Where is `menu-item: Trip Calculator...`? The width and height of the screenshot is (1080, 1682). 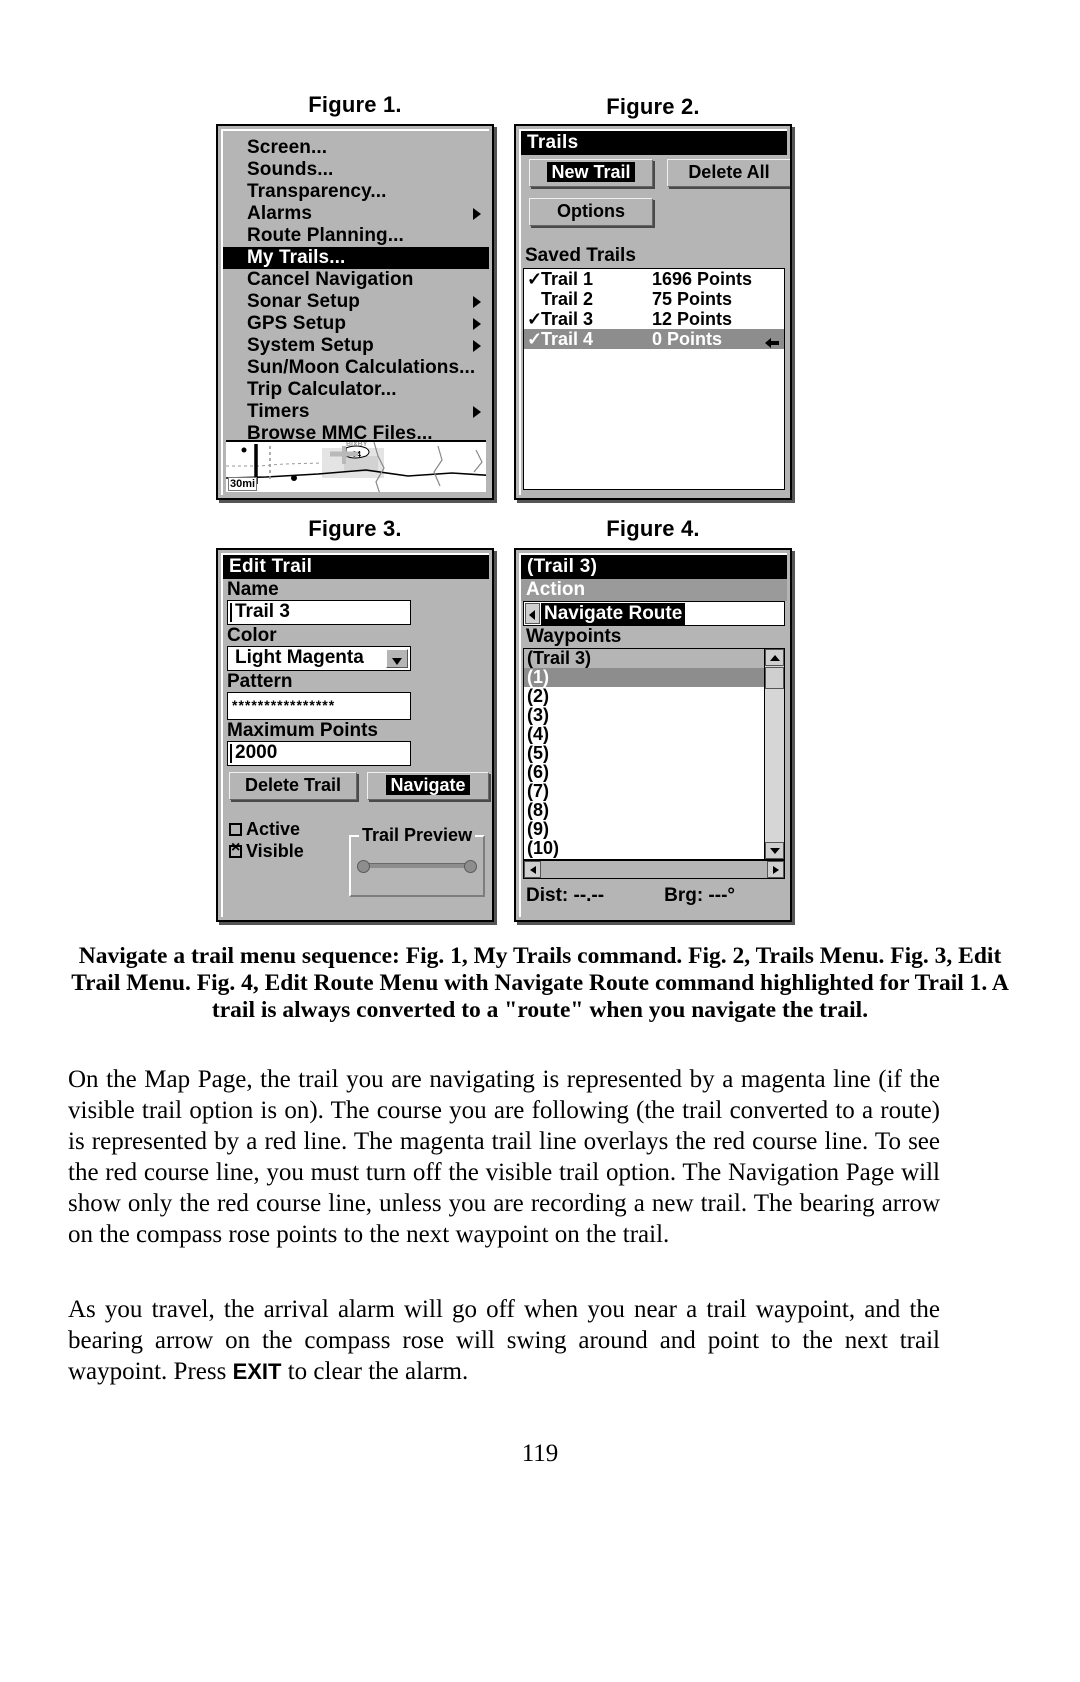
menu-item: Trip Calculator... is located at coordinates (356, 390).